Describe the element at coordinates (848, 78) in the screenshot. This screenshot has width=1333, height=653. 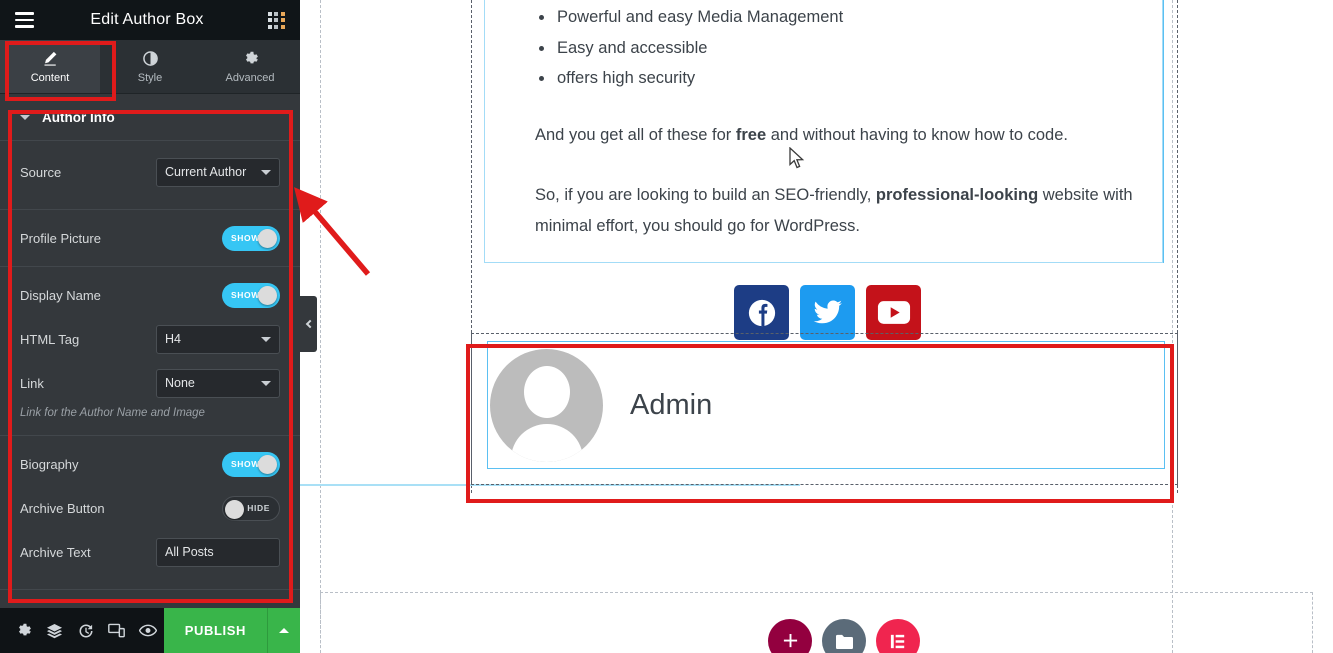
I see `list-item: offers high security` at that location.